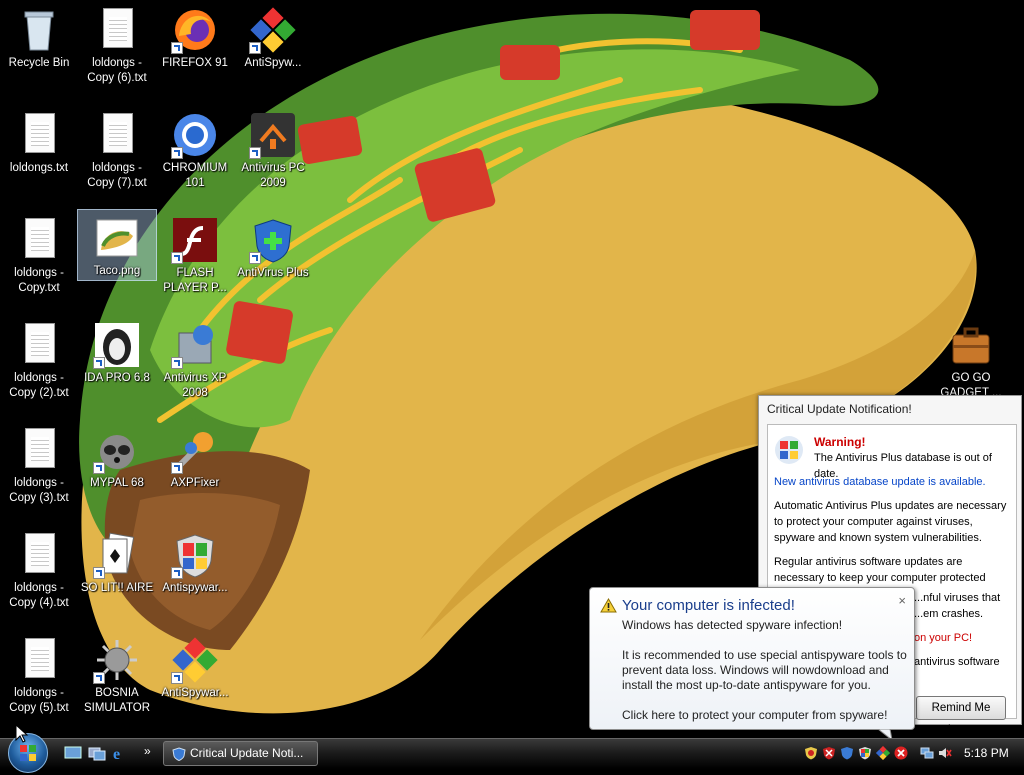  Describe the element at coordinates (949, 614) in the screenshot. I see `paragraph-regular-updates-line4: ...em crashes.` at that location.